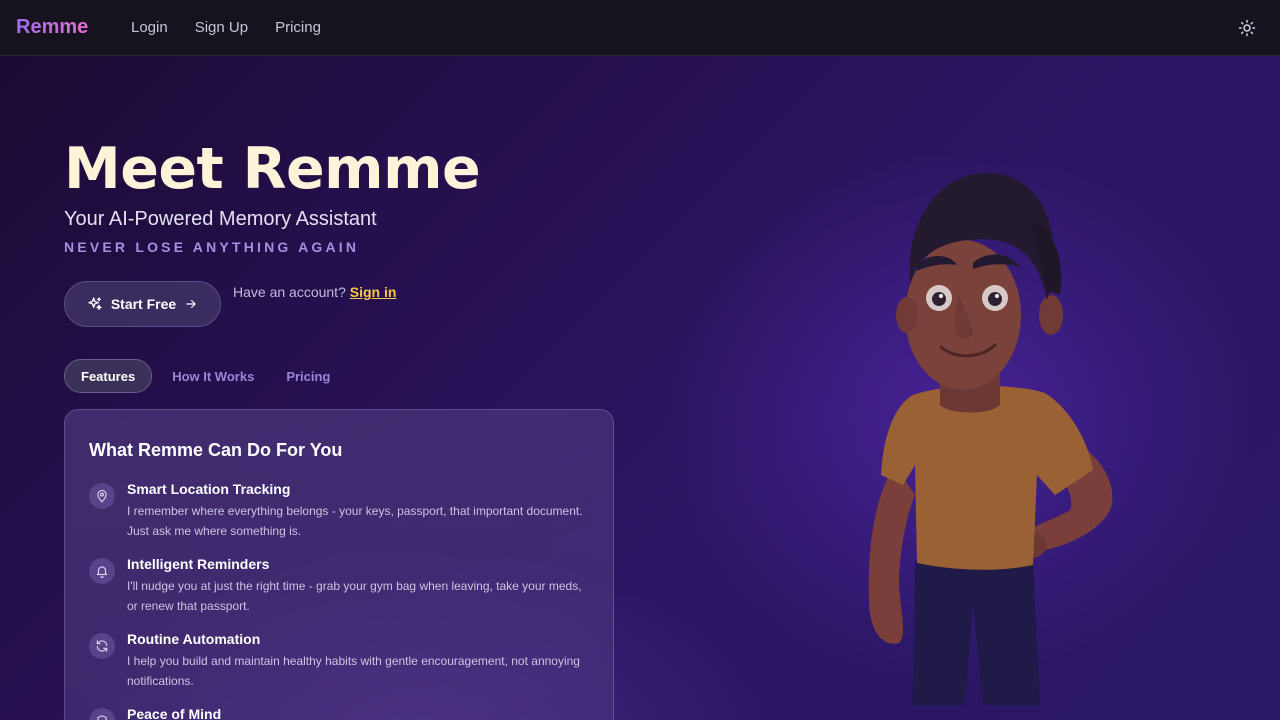 This screenshot has height=720, width=1280. I want to click on top-navbar: Remme Login Sign Up Pricing, so click(640, 28).